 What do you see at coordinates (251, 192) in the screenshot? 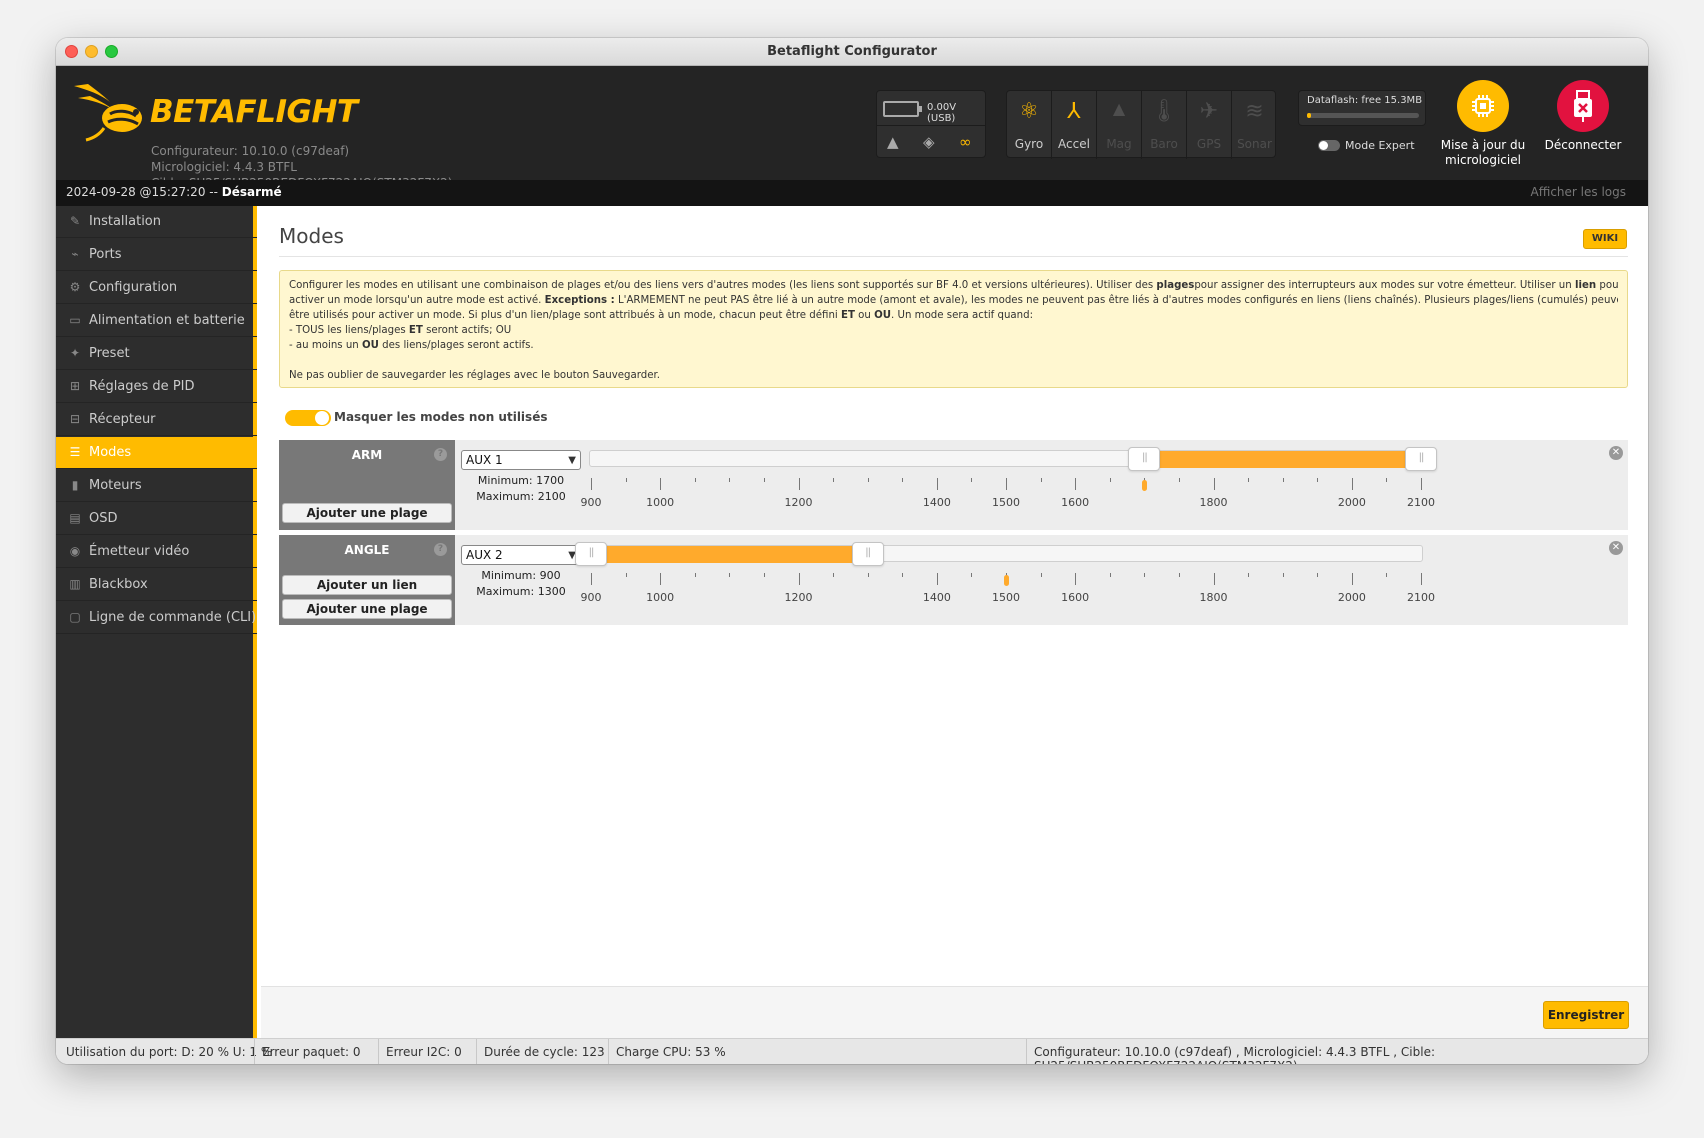
I see `arm-state: Désarmé` at bounding box center [251, 192].